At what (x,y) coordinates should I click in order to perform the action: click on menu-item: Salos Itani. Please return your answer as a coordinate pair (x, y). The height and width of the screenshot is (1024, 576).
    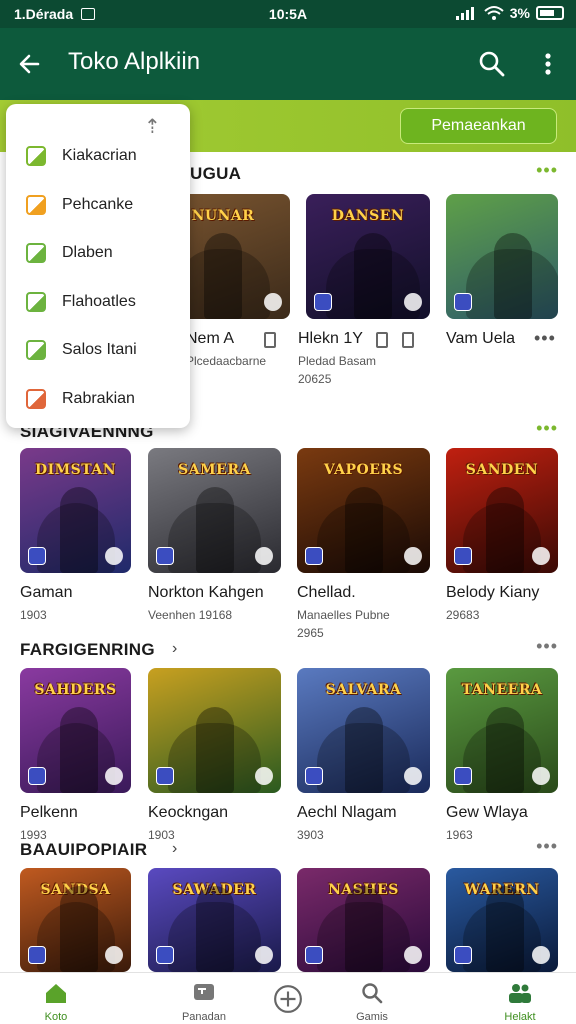
    Looking at the image, I should click on (98, 350).